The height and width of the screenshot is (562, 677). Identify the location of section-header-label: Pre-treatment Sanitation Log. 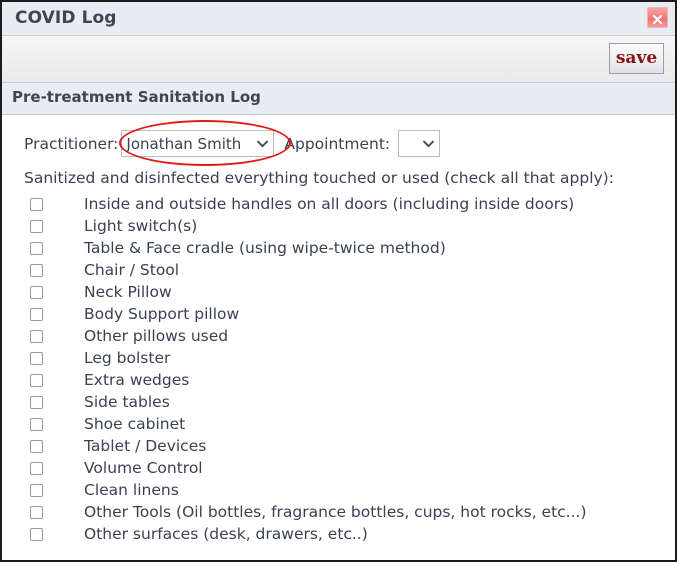
(136, 97).